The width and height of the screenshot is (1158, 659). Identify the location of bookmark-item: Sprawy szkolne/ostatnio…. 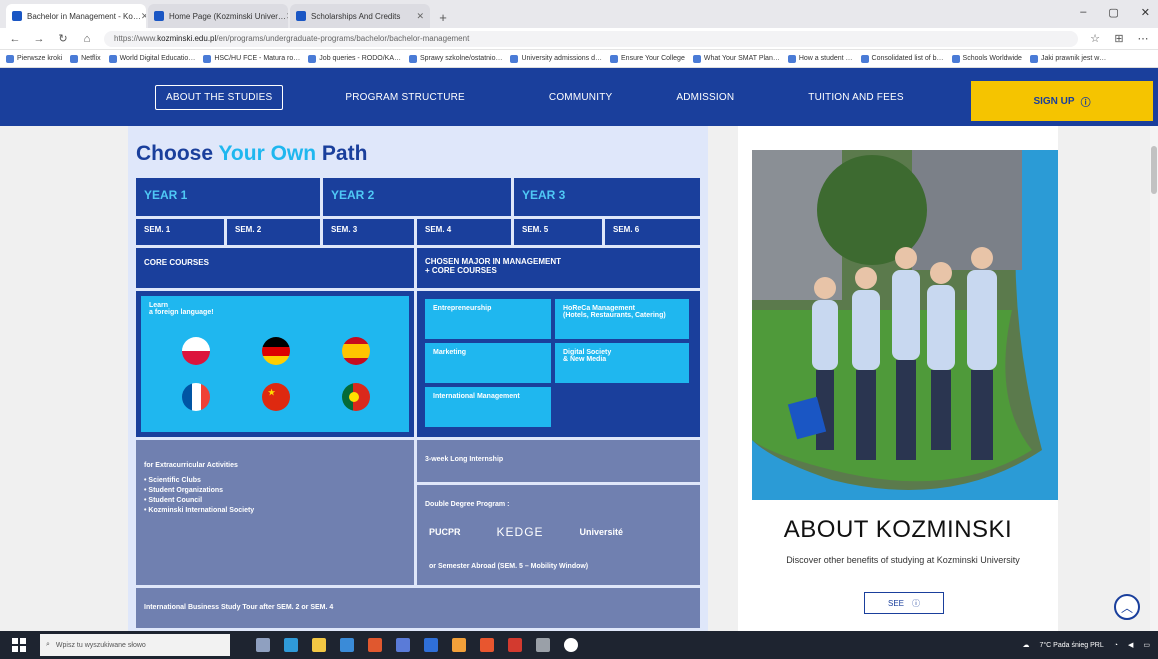
(455, 58).